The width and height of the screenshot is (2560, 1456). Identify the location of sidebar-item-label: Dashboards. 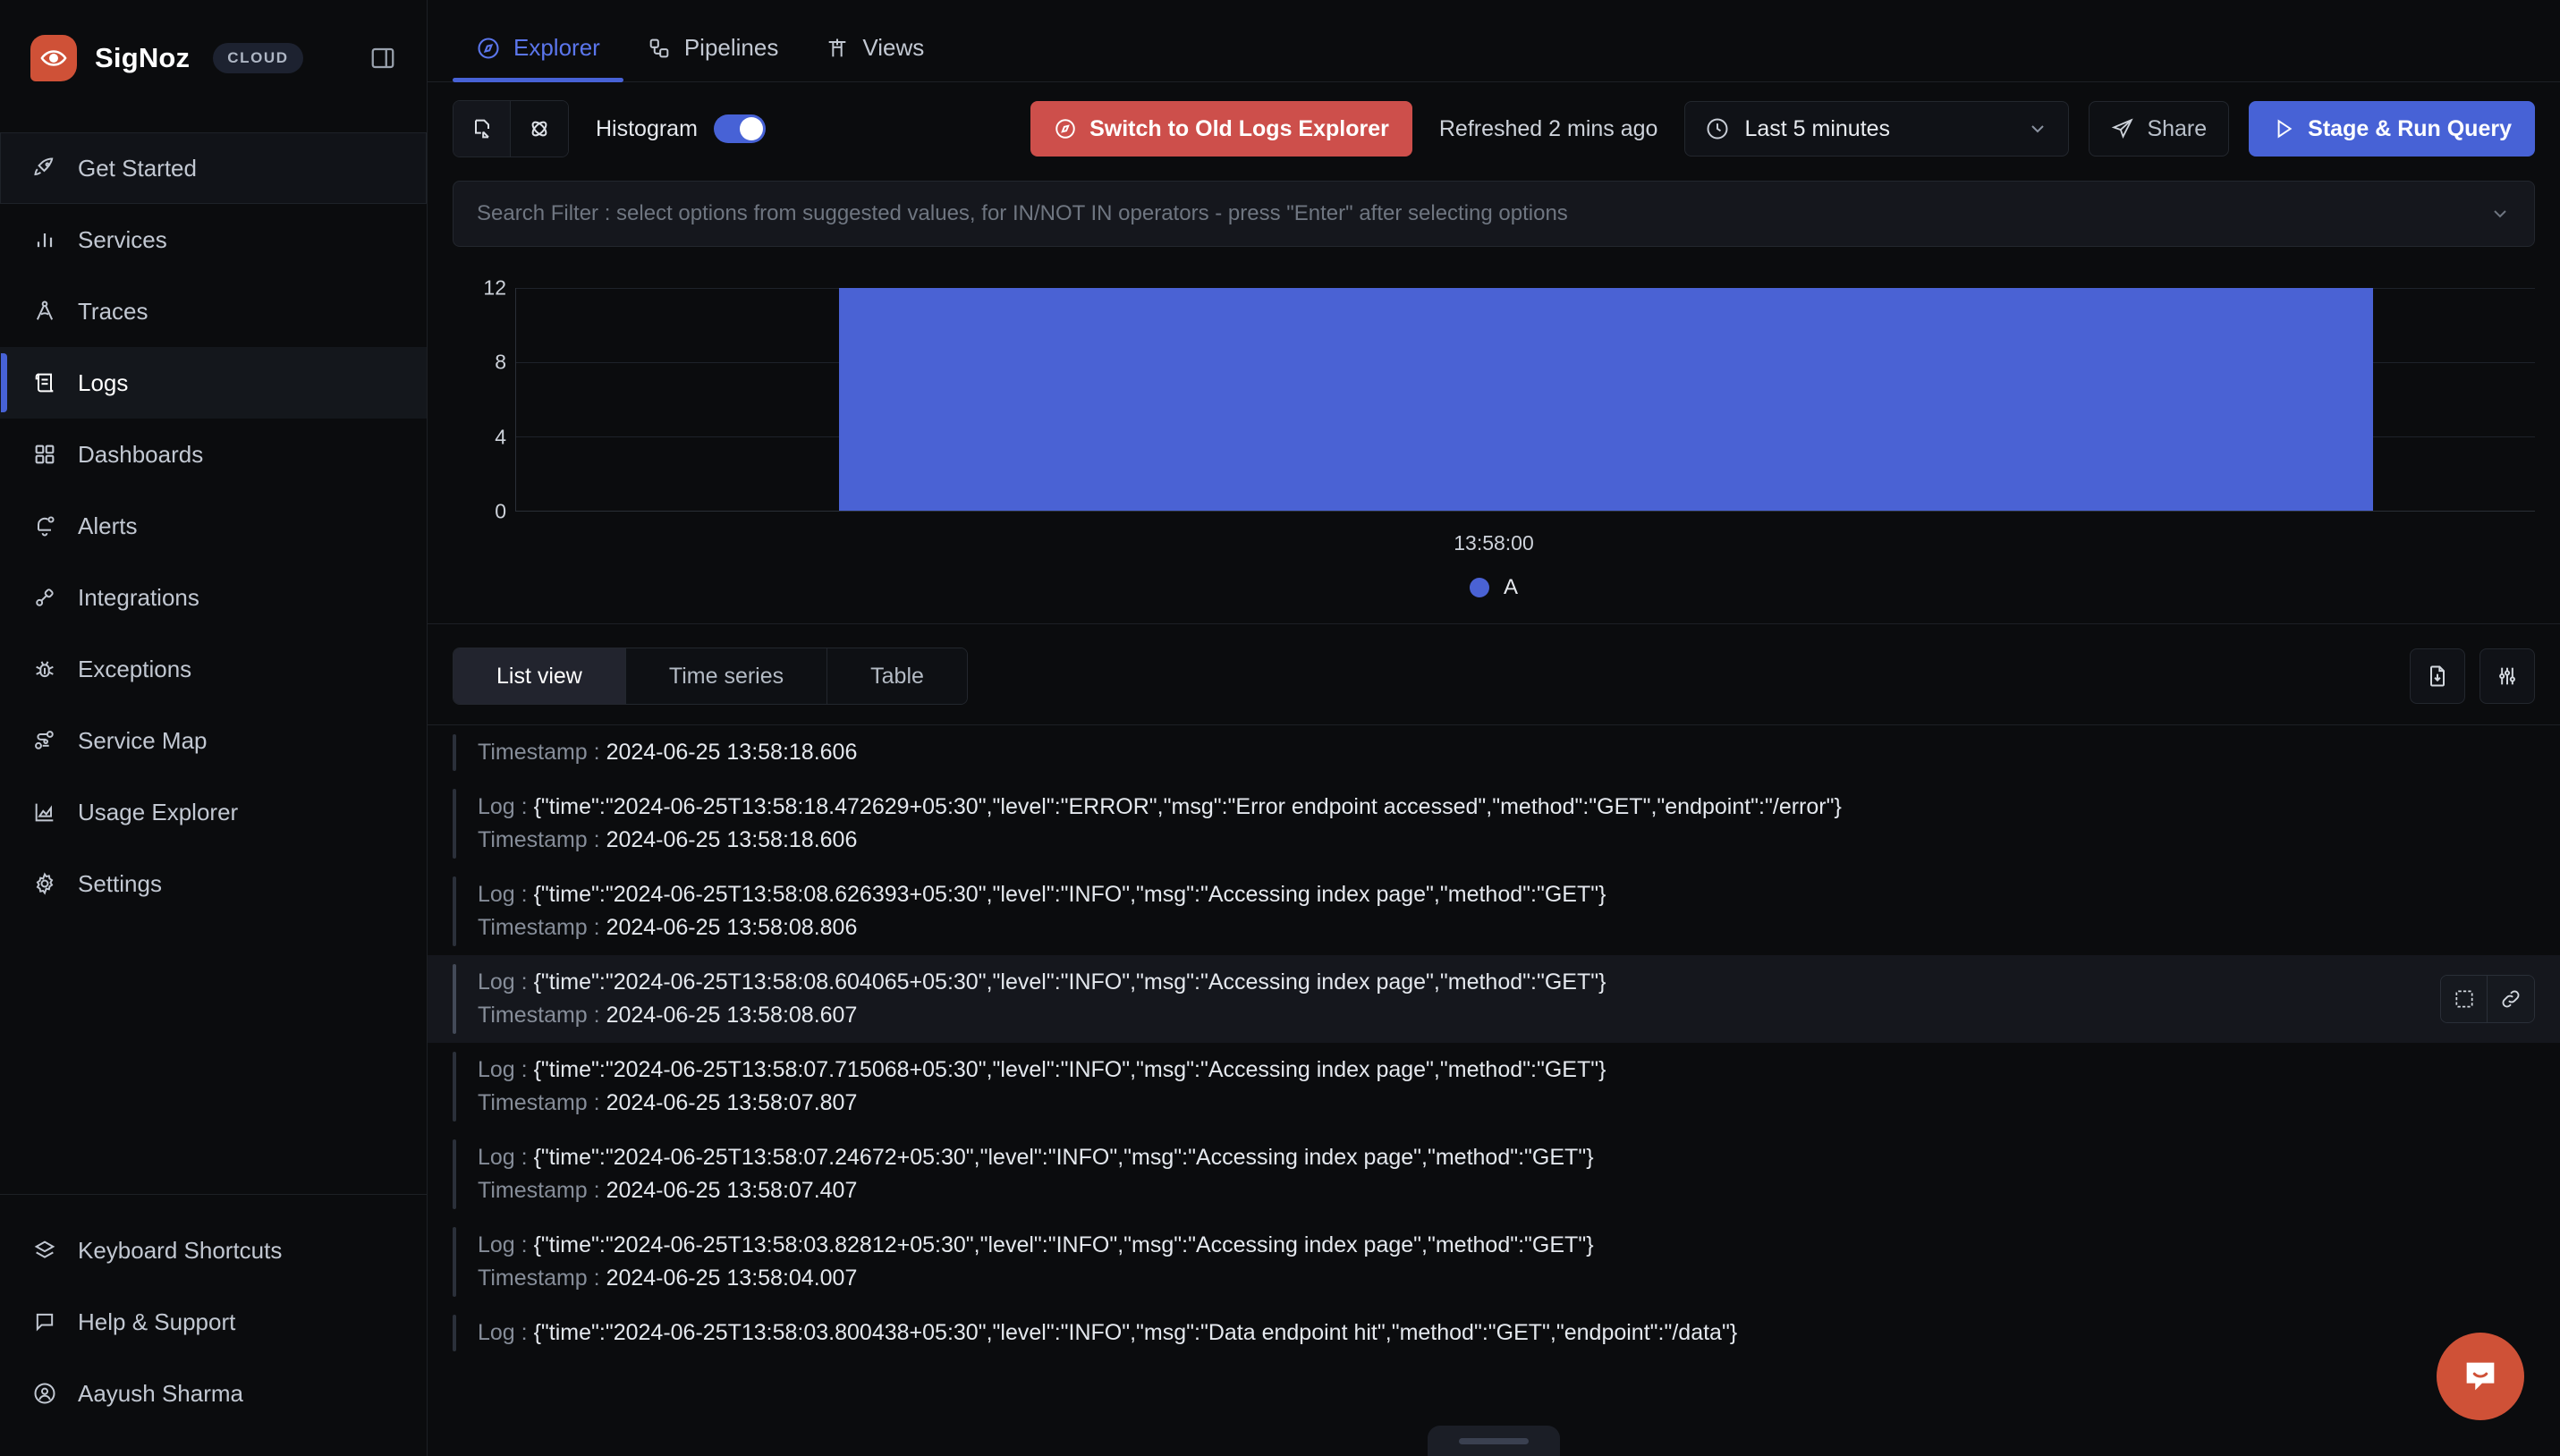
(141, 454).